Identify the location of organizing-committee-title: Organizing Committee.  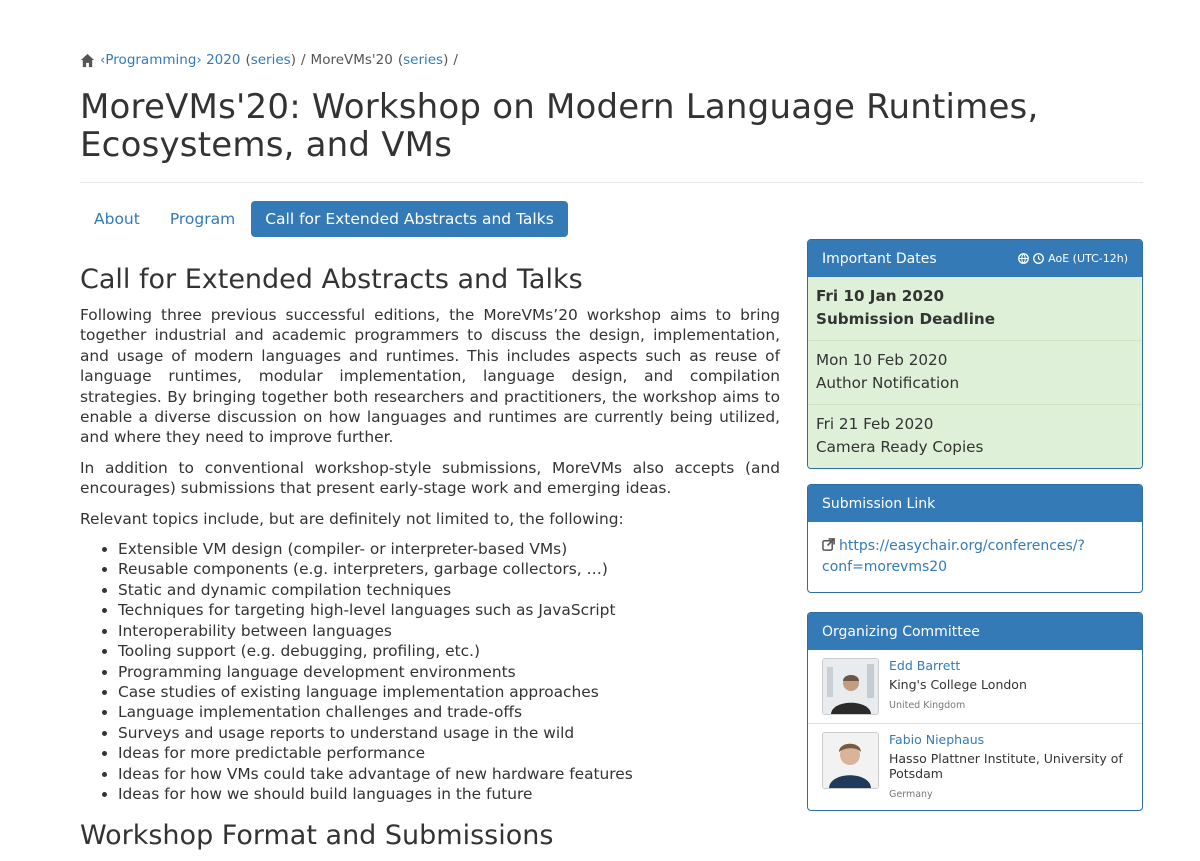
(901, 631).